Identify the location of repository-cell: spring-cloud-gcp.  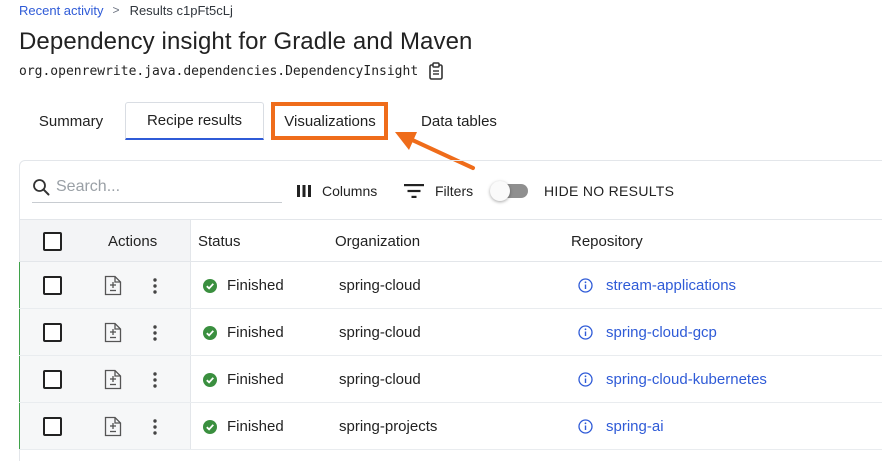
(647, 332).